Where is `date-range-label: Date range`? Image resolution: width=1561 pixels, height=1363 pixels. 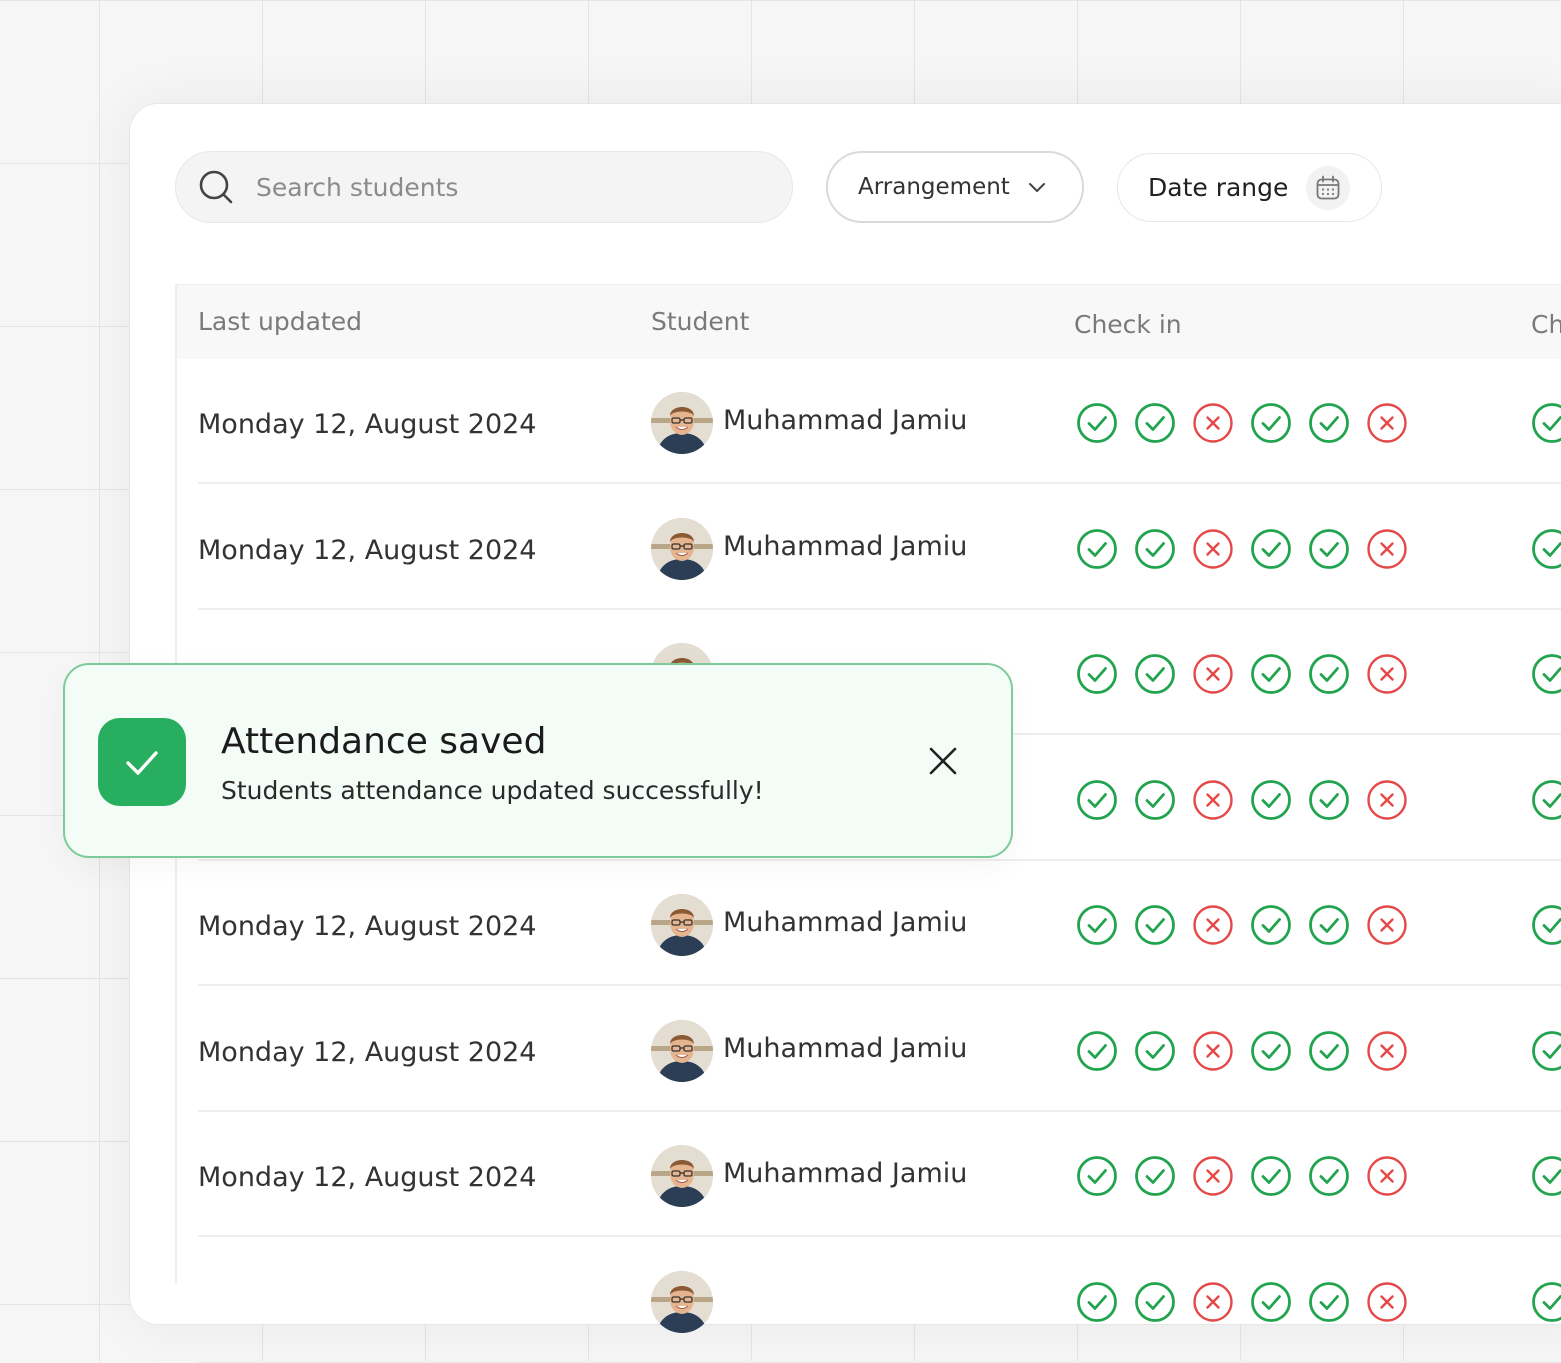 date-range-label: Date range is located at coordinates (1218, 187).